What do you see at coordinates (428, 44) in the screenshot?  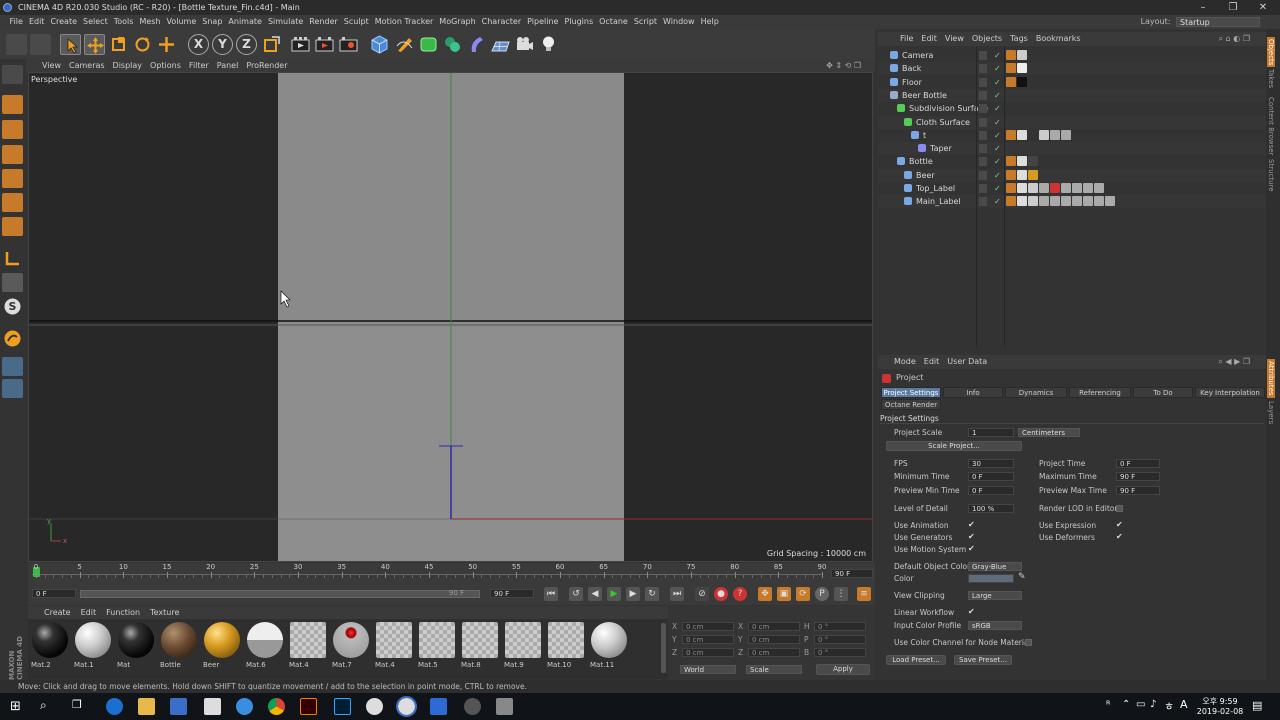 I see `subdivision-surface-icon` at bounding box center [428, 44].